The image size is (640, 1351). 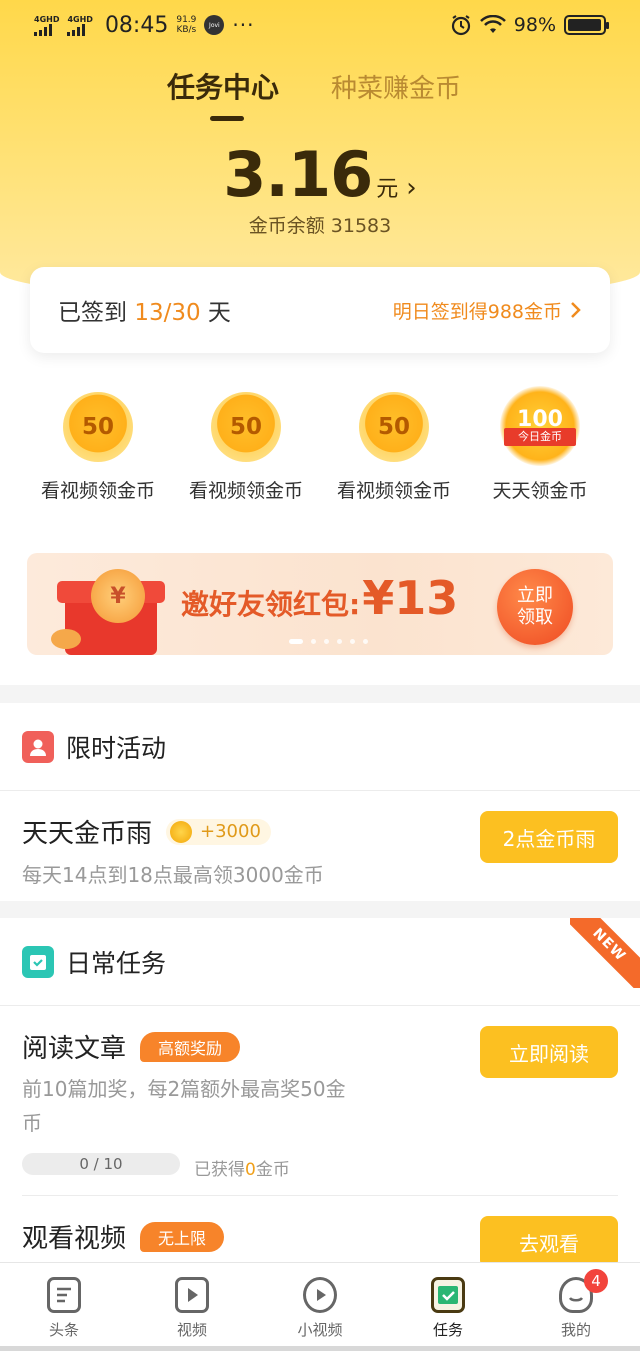 I want to click on balance-unit: 元, so click(x=387, y=189).